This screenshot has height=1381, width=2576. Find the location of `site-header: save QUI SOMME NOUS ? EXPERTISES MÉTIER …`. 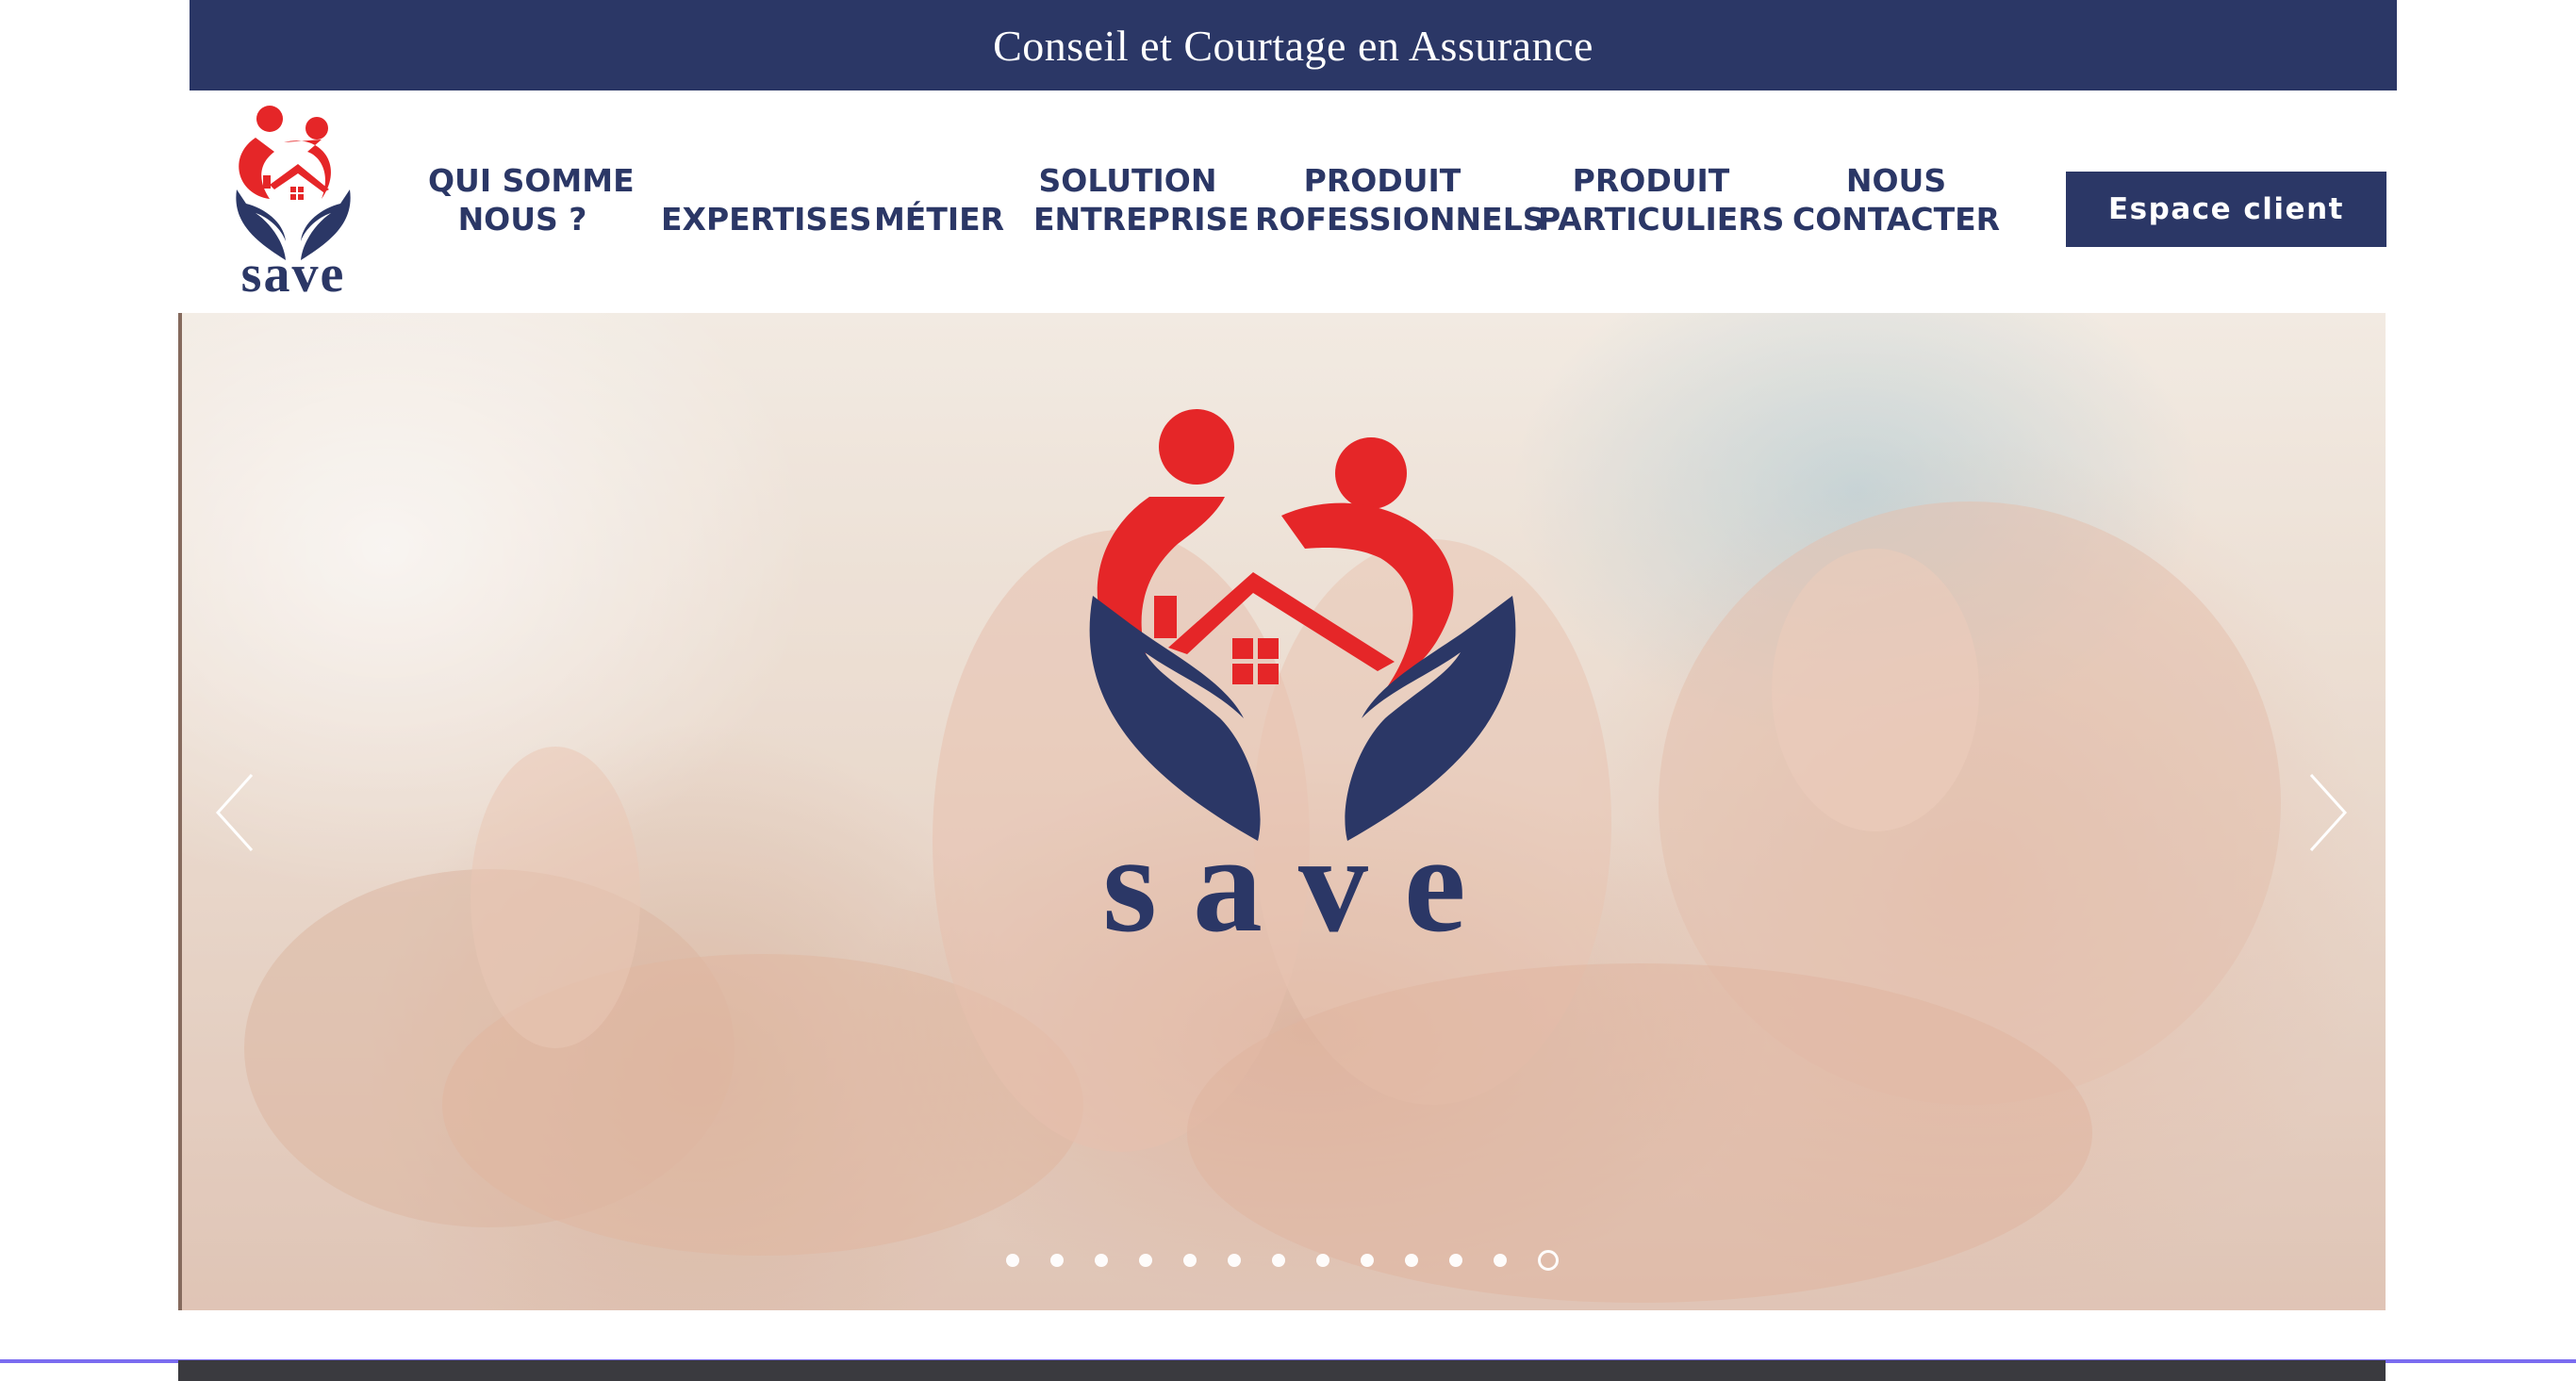

site-header: save QUI SOMME NOUS ? EXPERTISES MÉTIER … is located at coordinates (1293, 201).